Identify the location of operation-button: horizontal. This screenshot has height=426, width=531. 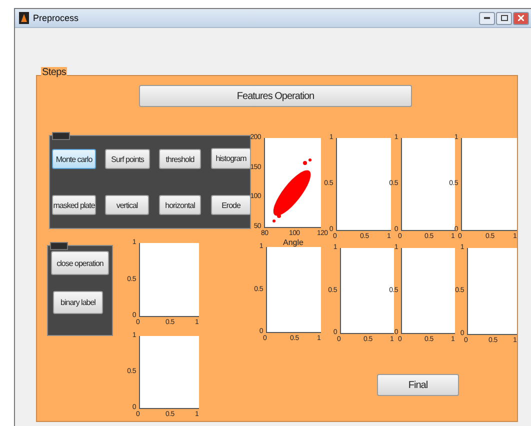
(180, 205).